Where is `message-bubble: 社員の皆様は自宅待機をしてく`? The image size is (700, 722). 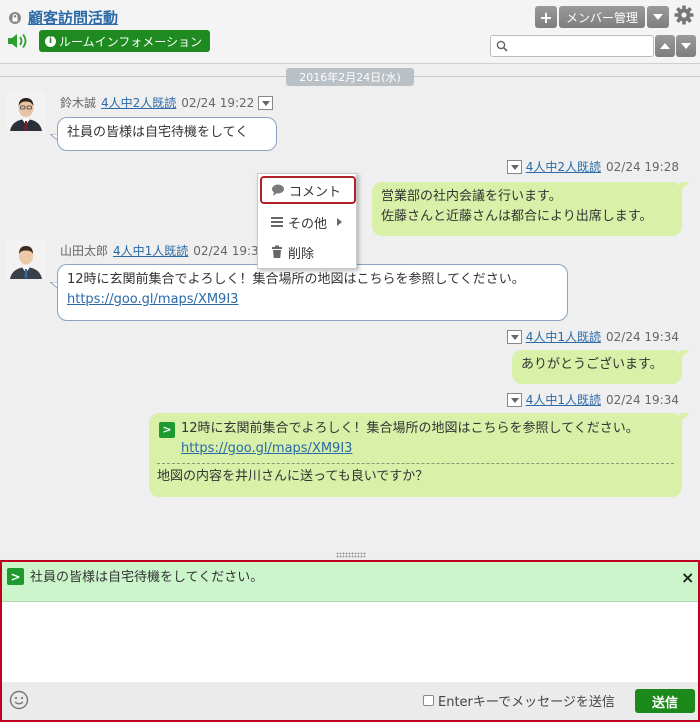
message-bubble: 社員の皆様は自宅待機をしてく is located at coordinates (167, 134).